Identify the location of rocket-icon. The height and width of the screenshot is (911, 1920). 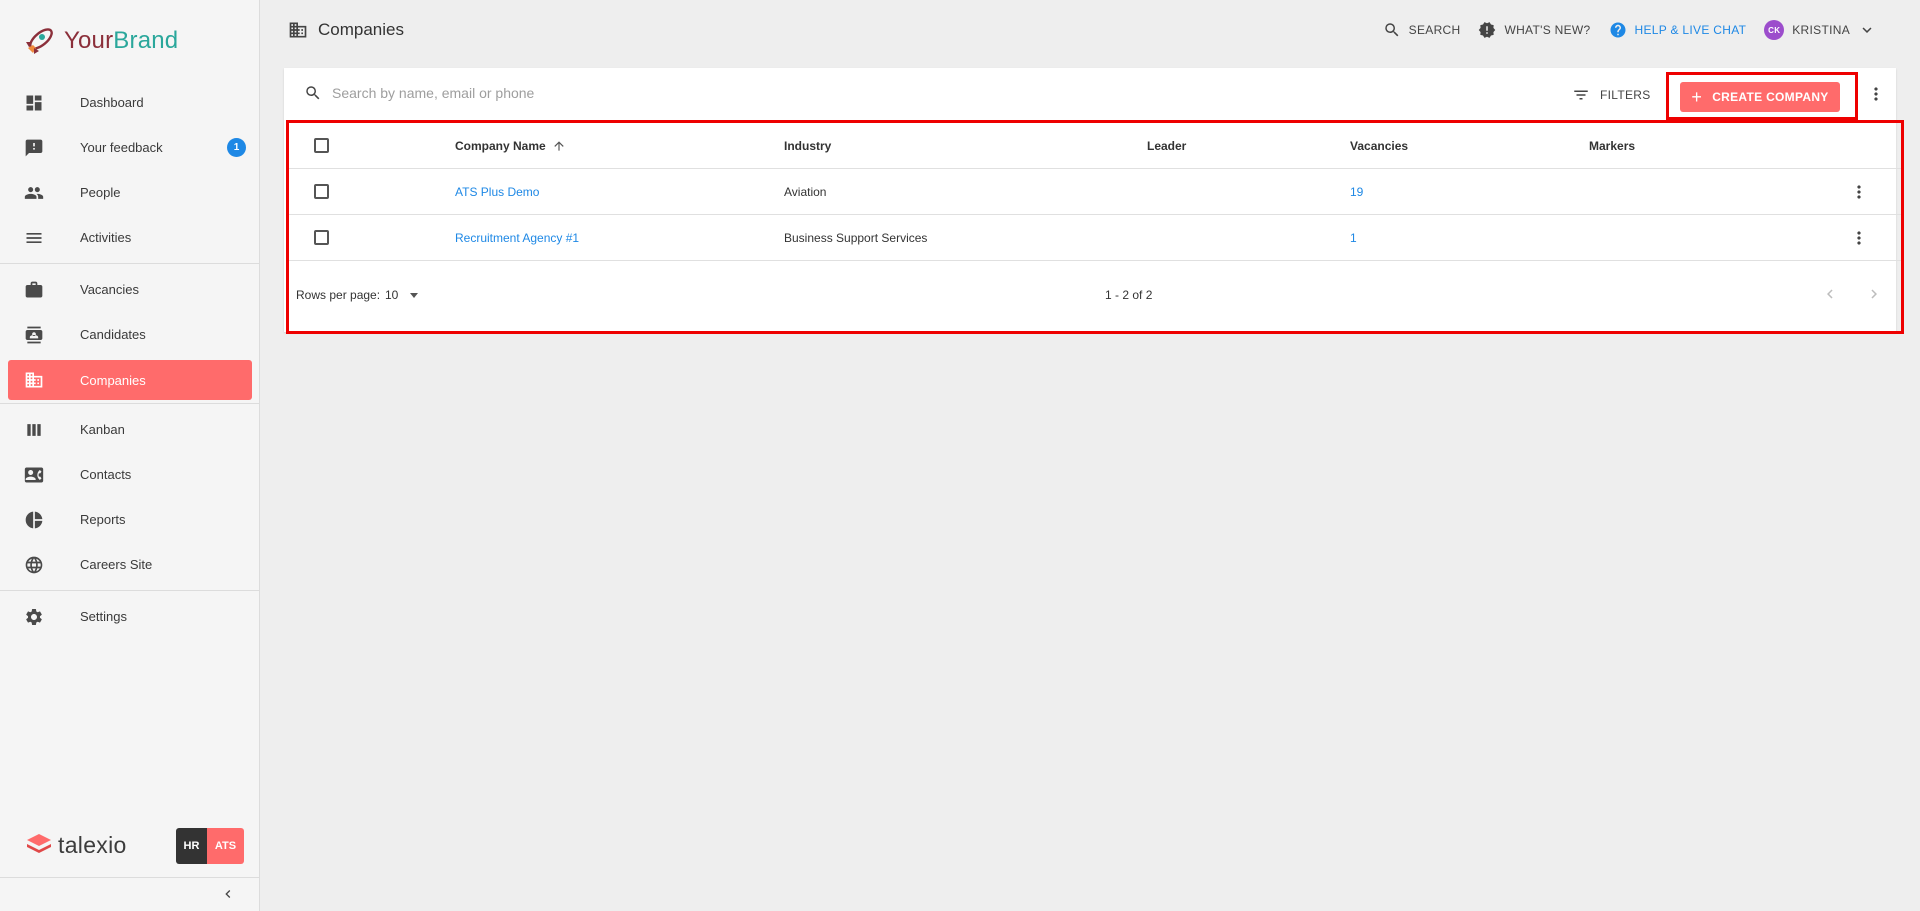
(40, 41).